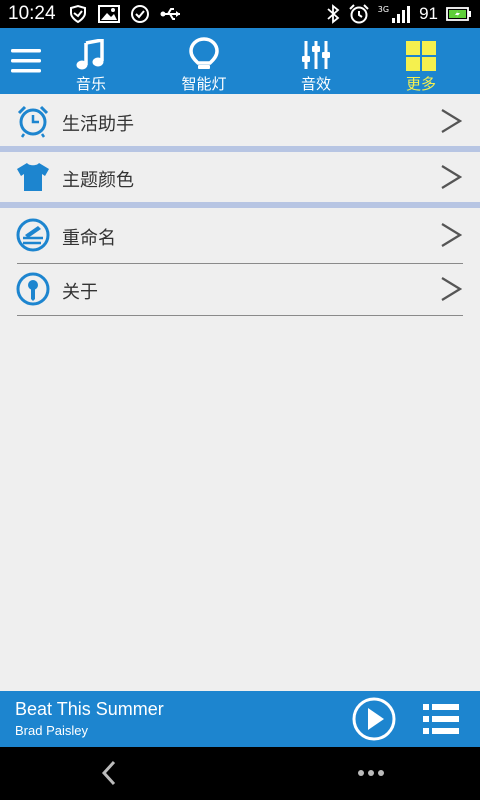 The image size is (480, 800). What do you see at coordinates (240, 121) in the screenshot?
I see `menu-item-life-assistant: 生活助手` at bounding box center [240, 121].